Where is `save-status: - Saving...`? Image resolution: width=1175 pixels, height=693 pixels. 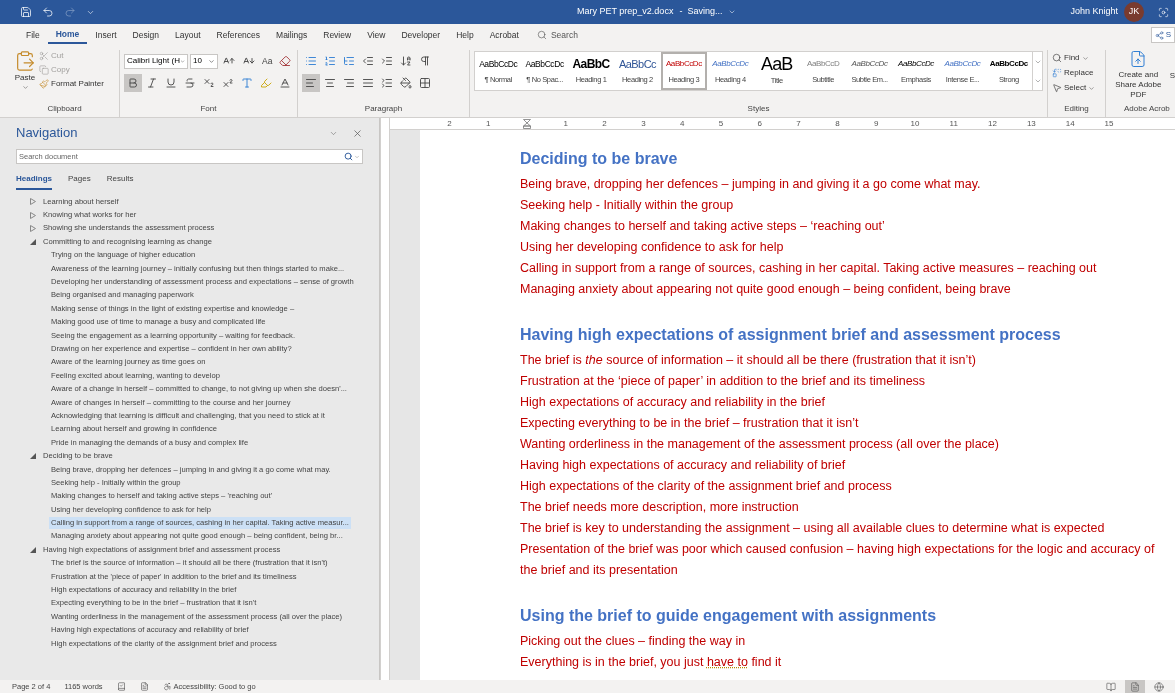
save-status: - Saving... is located at coordinates (701, 11).